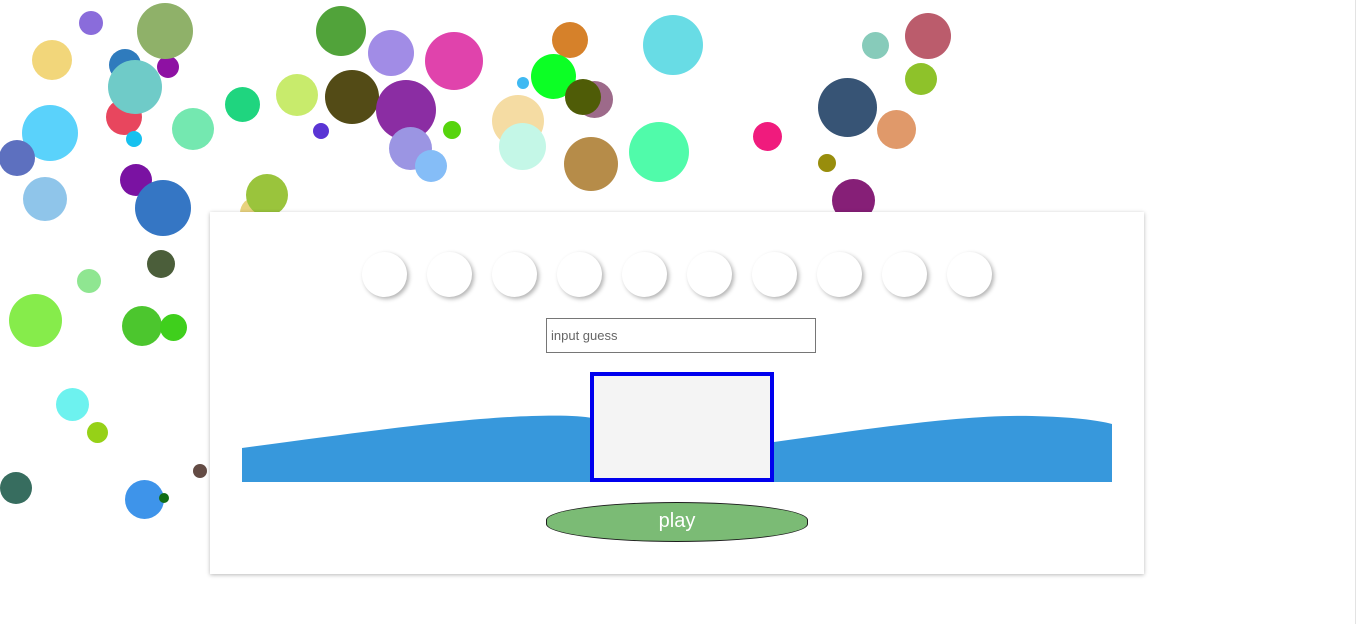  Describe the element at coordinates (682, 427) in the screenshot. I see `number-display-box` at that location.